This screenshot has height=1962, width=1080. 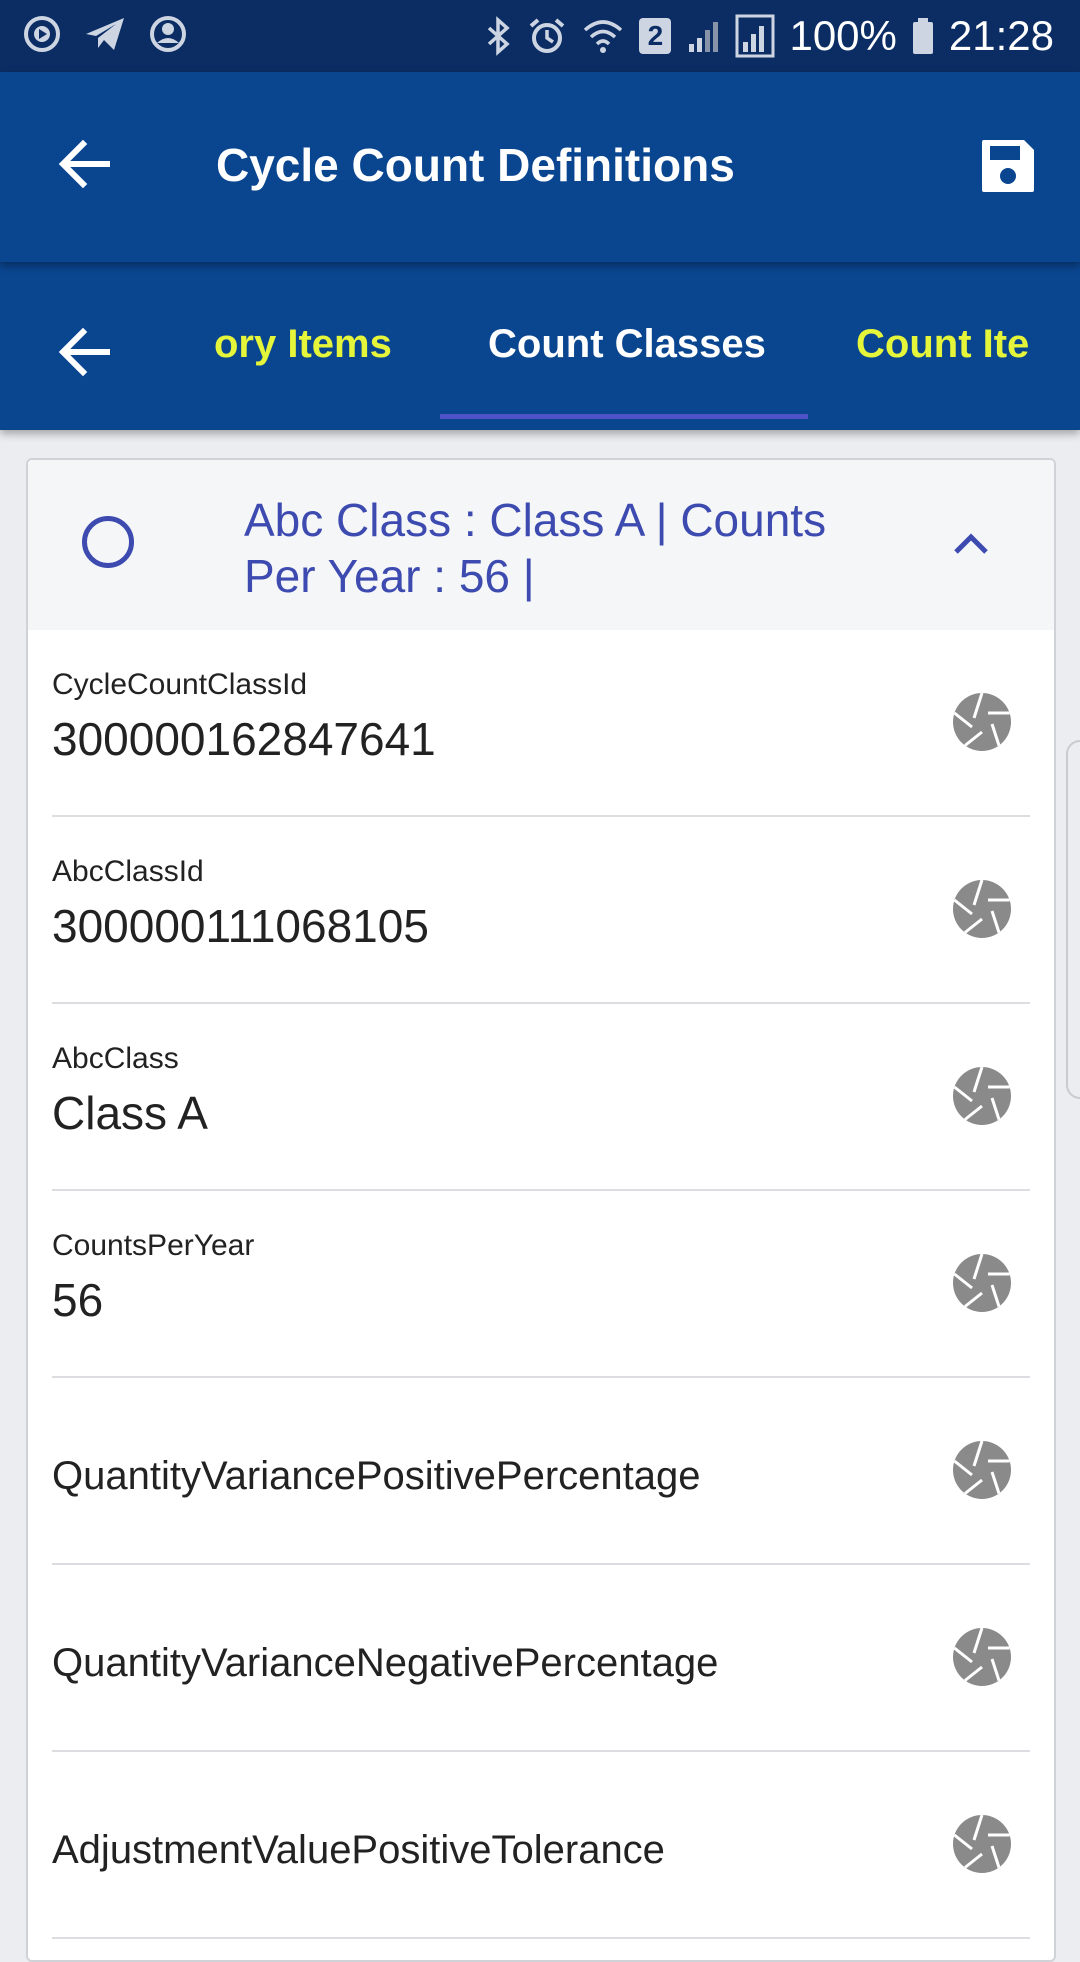 I want to click on field-value: 300000162847641, so click(x=244, y=739).